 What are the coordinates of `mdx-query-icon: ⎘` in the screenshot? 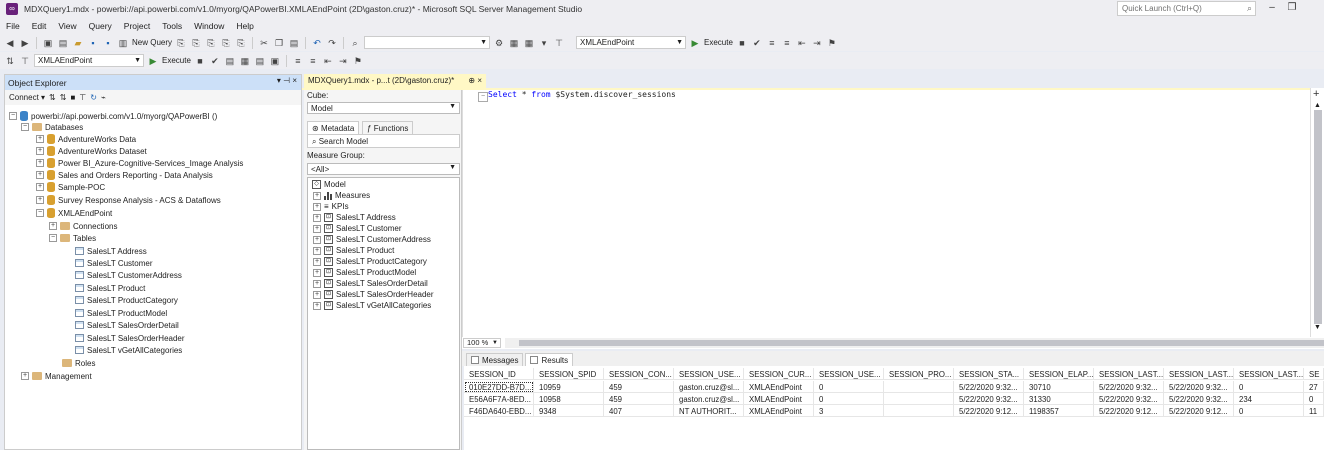 It's located at (181, 43).